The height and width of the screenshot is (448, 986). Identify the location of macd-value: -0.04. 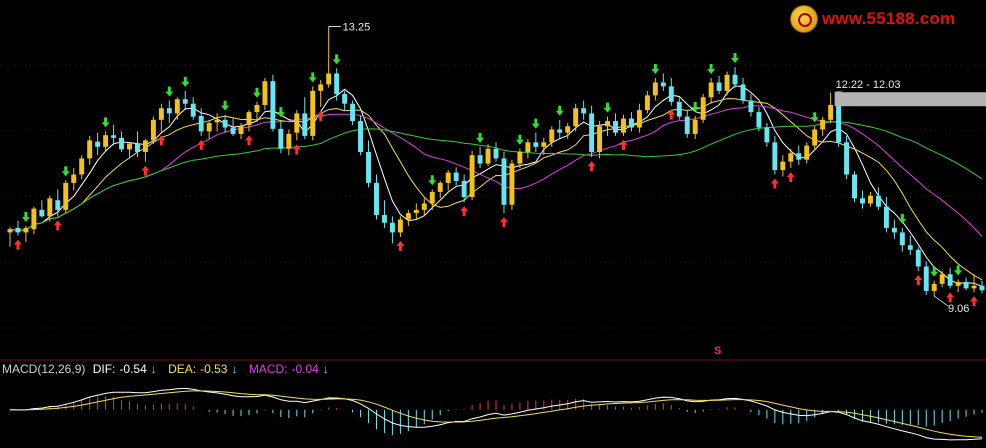
(305, 369).